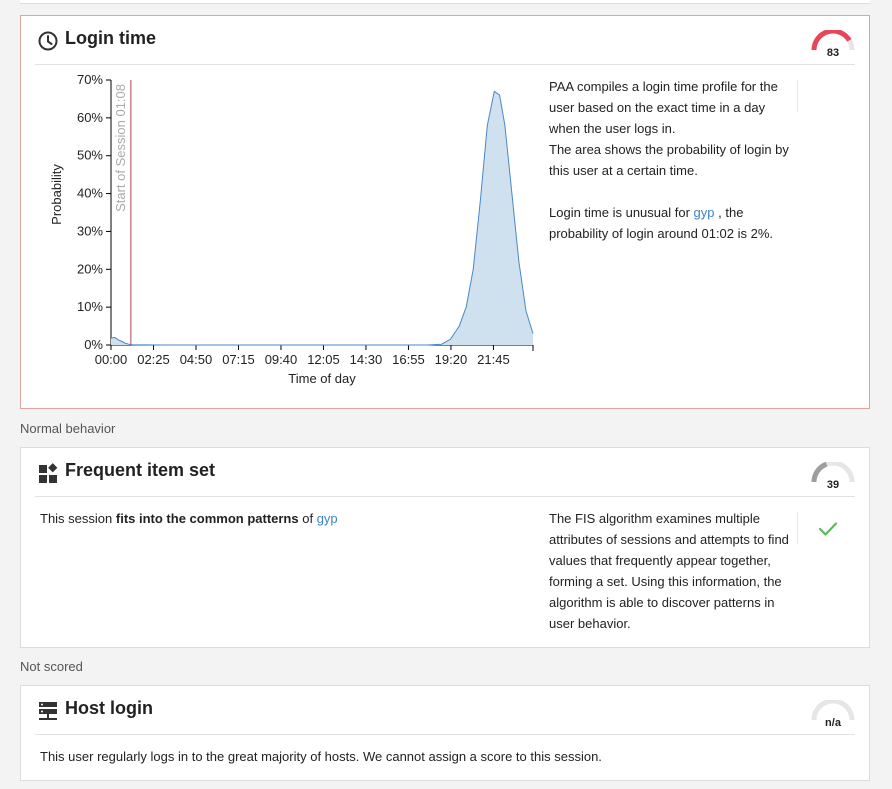  What do you see at coordinates (90, 79) in the screenshot?
I see `y-tick-label: 70%` at bounding box center [90, 79].